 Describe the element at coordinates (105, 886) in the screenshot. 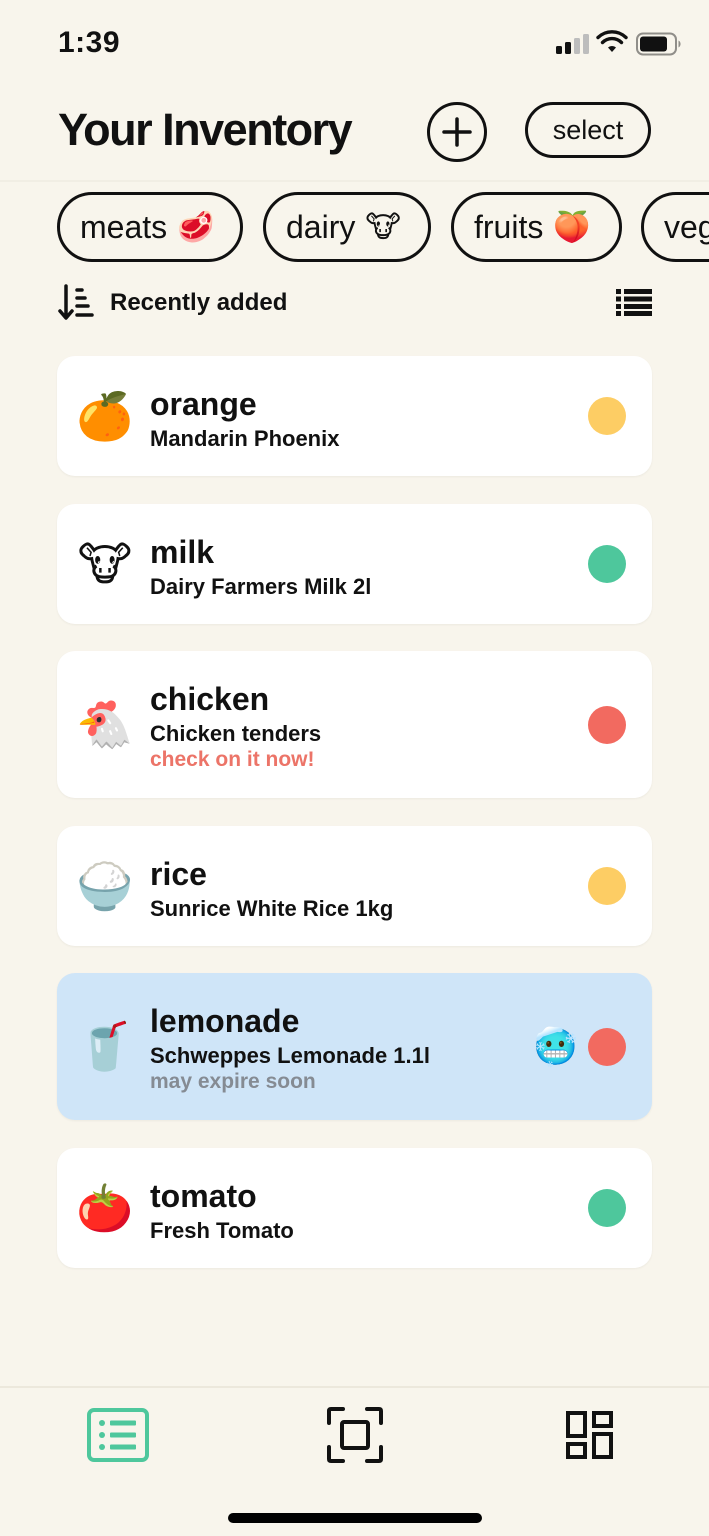

I see `rice-icon: 🍚` at that location.